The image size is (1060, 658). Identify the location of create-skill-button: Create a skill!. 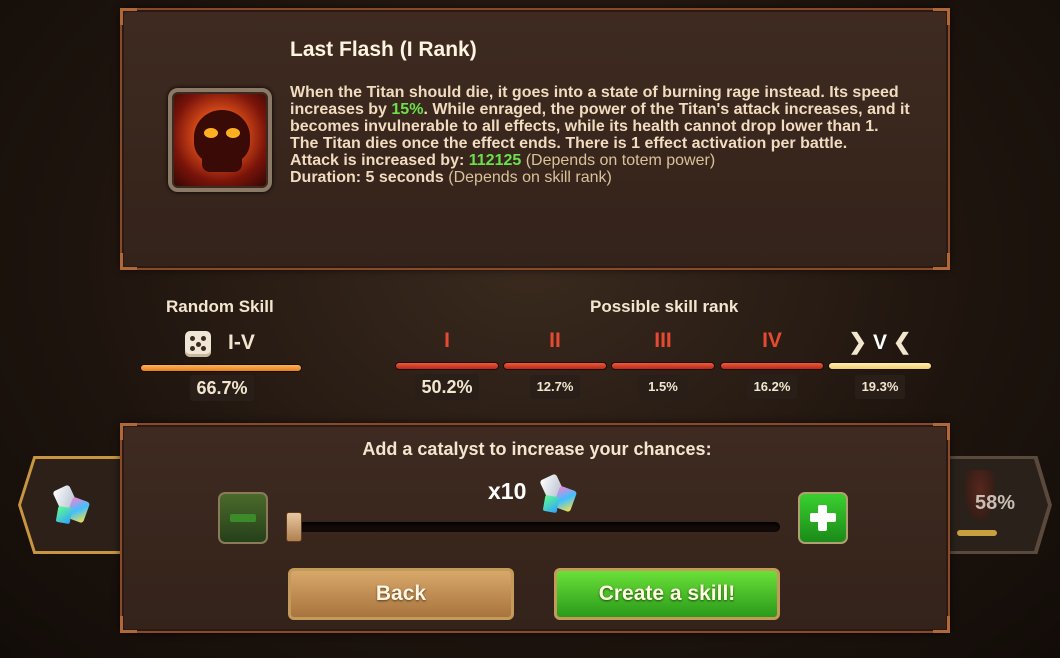
(667, 594).